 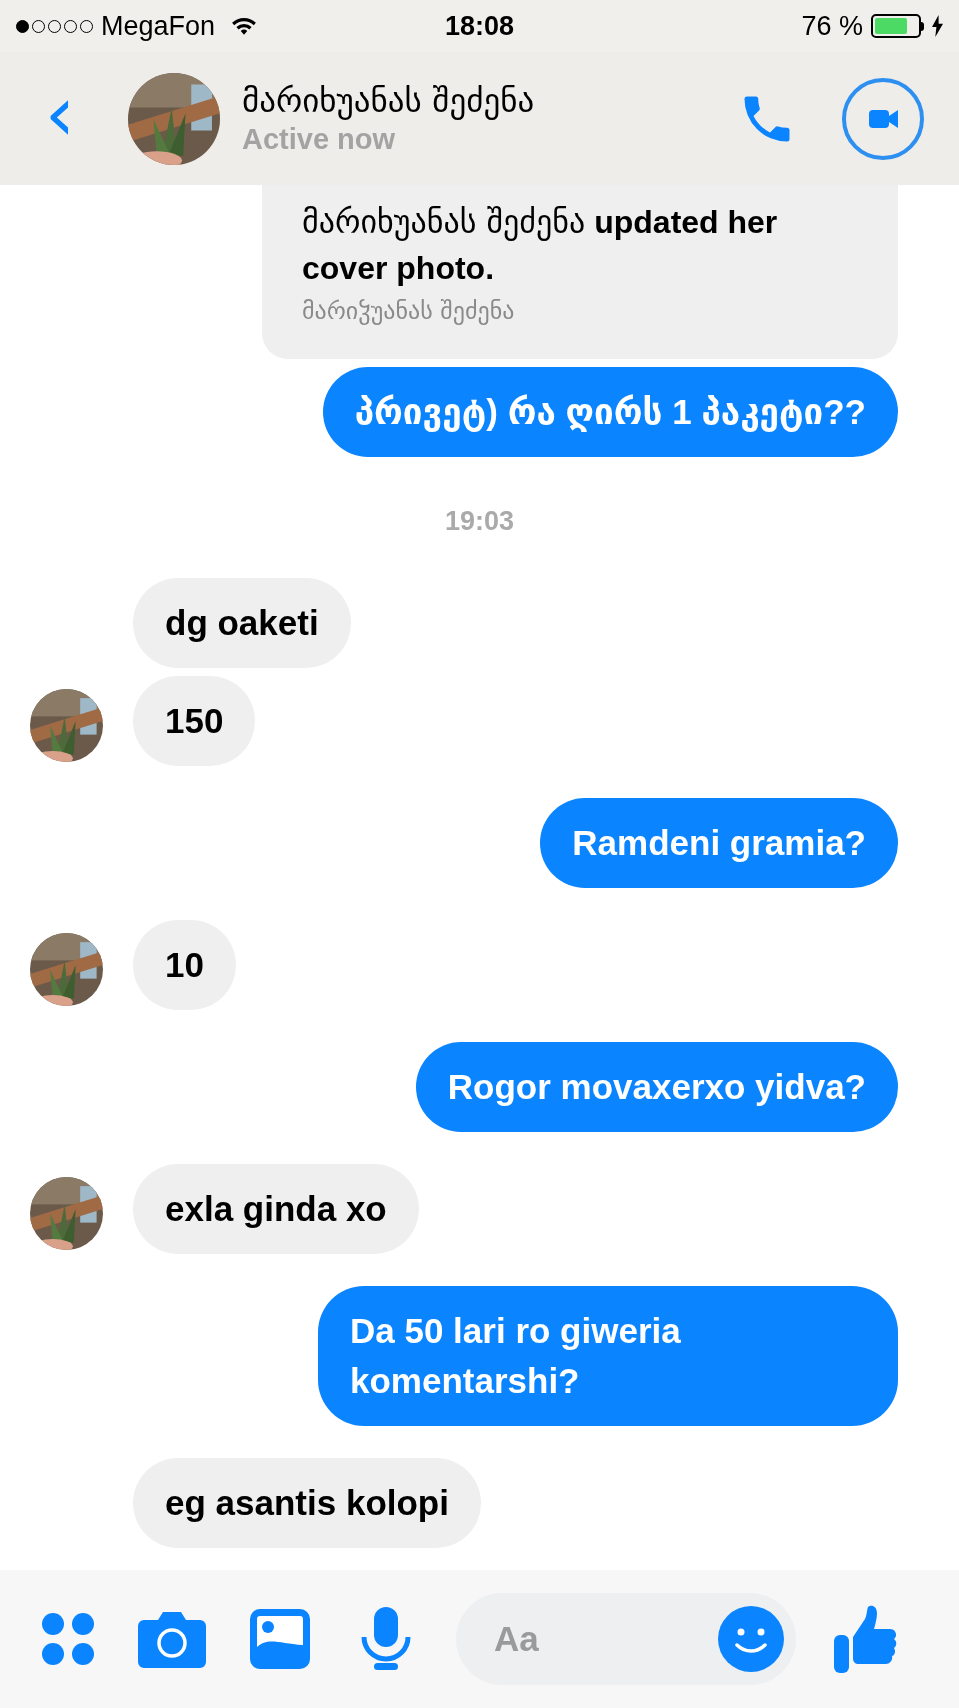 What do you see at coordinates (409, 311) in the screenshot?
I see `post-source: მარიჴუანას შეძენა` at bounding box center [409, 311].